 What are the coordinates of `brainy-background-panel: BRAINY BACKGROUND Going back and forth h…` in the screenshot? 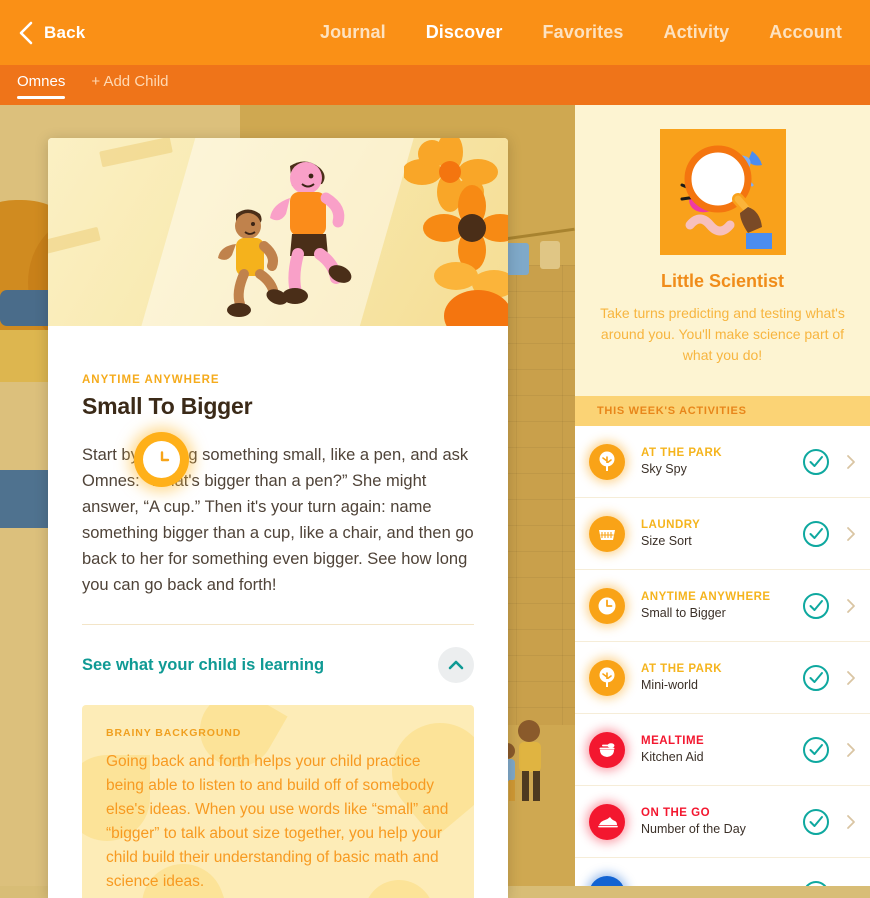 It's located at (278, 801).